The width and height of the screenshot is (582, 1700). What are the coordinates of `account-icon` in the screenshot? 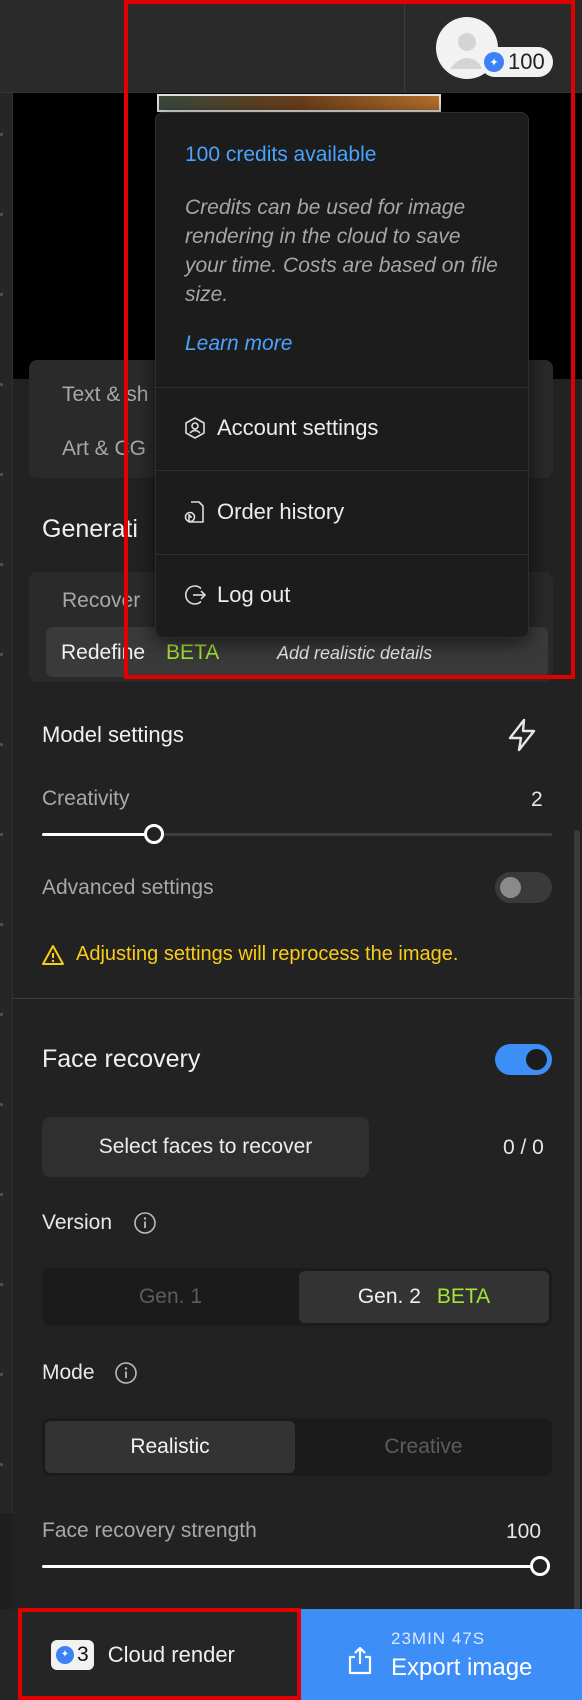 It's located at (195, 428).